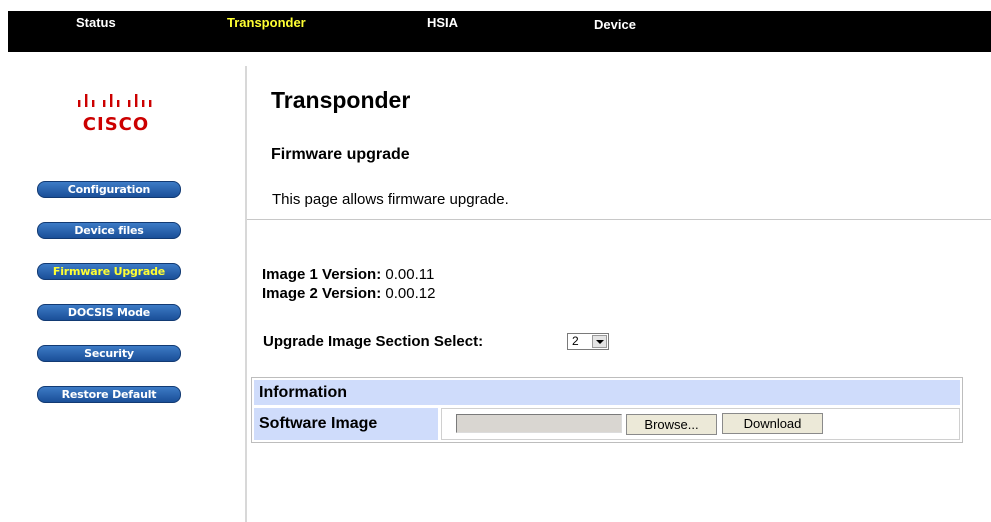  Describe the element at coordinates (607, 392) in the screenshot. I see `information-table-header: Information` at that location.